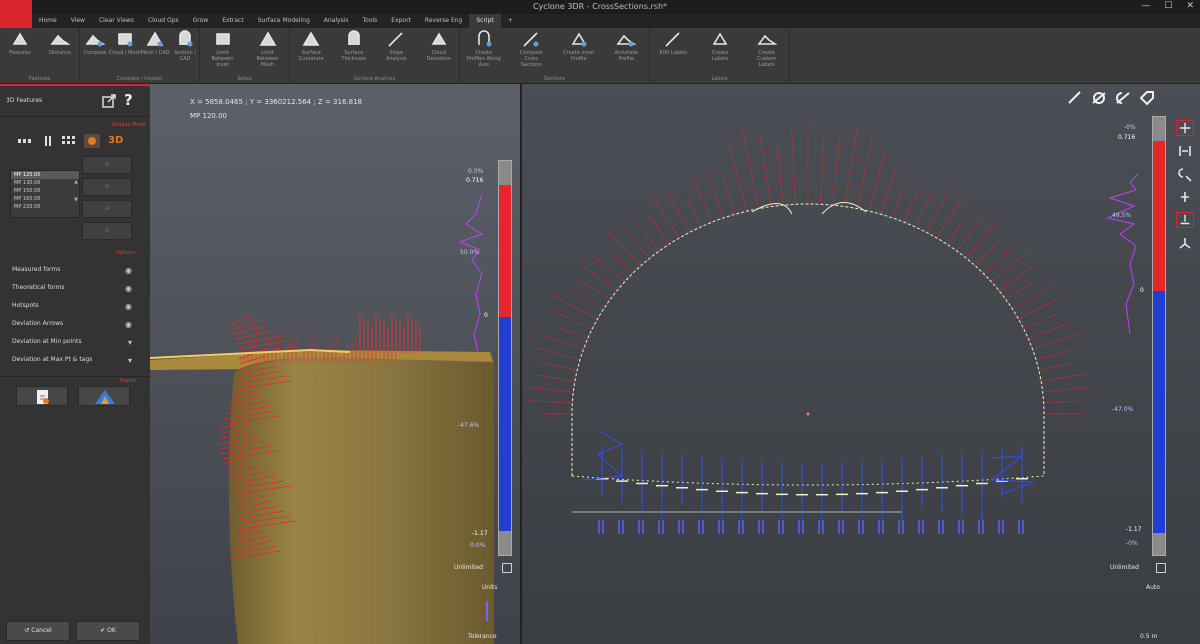 This screenshot has height=644, width=1200. I want to click on ribbon-button-4-2: Create Inner Profile, so click(579, 50).